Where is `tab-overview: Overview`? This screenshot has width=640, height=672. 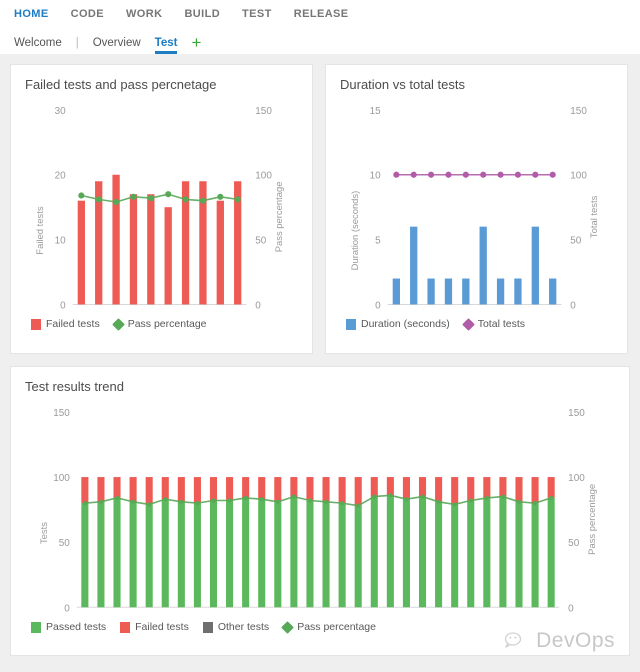
tab-overview: Overview is located at coordinates (117, 45).